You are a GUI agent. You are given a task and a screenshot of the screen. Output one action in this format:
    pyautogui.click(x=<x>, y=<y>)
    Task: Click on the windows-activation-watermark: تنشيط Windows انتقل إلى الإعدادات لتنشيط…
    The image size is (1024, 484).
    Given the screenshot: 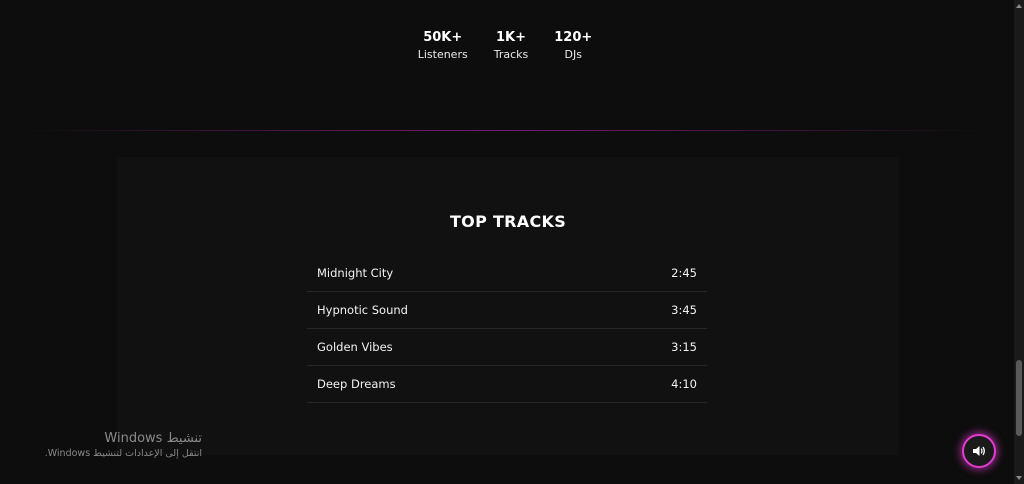 What is the action you would take?
    pyautogui.click(x=121, y=445)
    